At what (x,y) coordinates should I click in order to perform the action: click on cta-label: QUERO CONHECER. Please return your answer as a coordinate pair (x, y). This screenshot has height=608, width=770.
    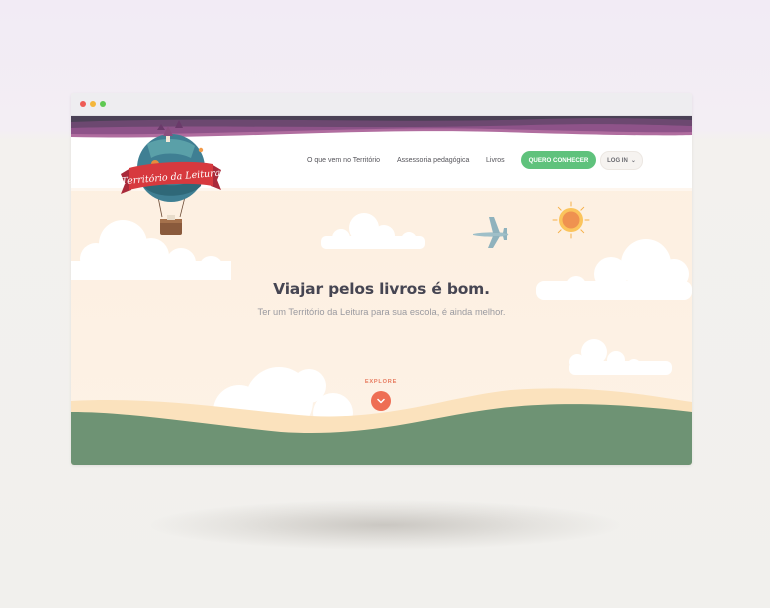
    Looking at the image, I should click on (558, 160).